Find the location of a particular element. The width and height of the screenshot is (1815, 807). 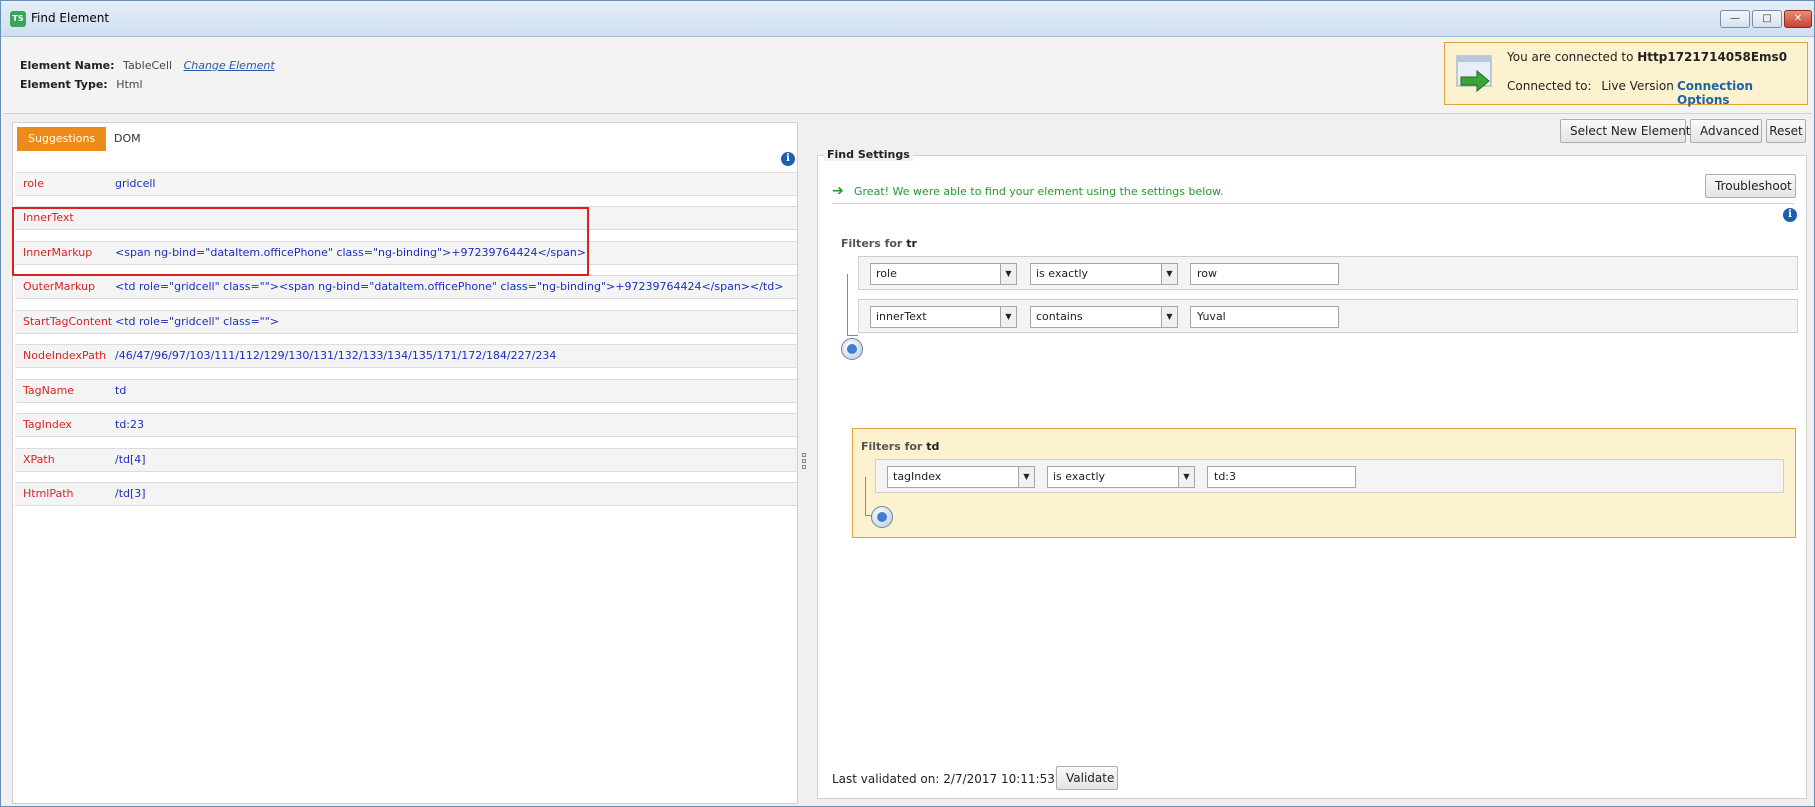

filters-tag-td: td is located at coordinates (933, 446).